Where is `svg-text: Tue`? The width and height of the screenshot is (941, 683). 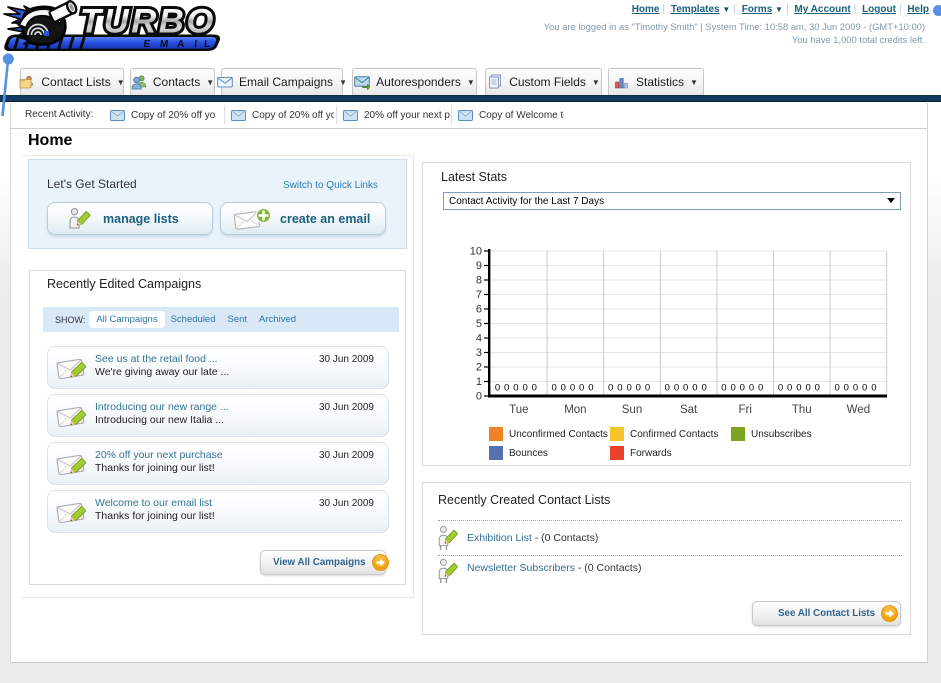 svg-text: Tue is located at coordinates (518, 410).